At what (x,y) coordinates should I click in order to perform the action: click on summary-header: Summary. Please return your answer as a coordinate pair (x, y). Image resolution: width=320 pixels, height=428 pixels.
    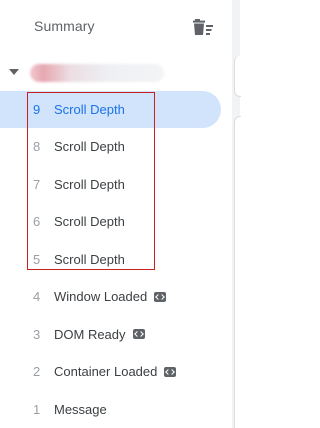
    Looking at the image, I should click on (116, 27).